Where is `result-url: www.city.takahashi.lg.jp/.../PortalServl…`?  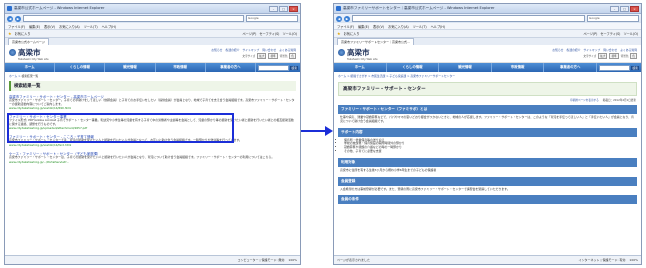
result-url: www.city.takahashi.lg.jp/.../PortalServl… is located at coordinates (39, 161).